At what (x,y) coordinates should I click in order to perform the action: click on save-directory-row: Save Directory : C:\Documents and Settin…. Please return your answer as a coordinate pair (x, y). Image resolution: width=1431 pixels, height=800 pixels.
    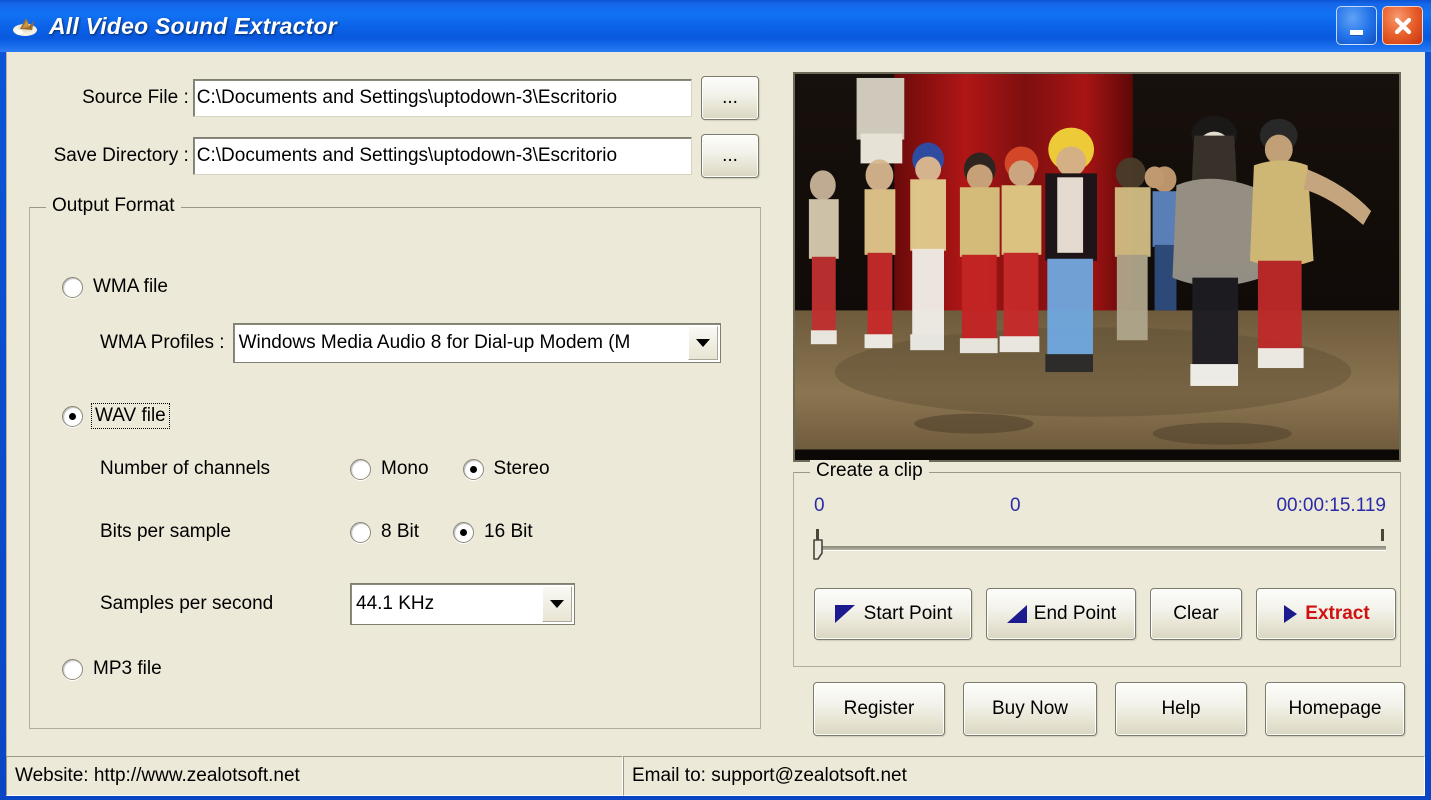
    Looking at the image, I should click on (383, 156).